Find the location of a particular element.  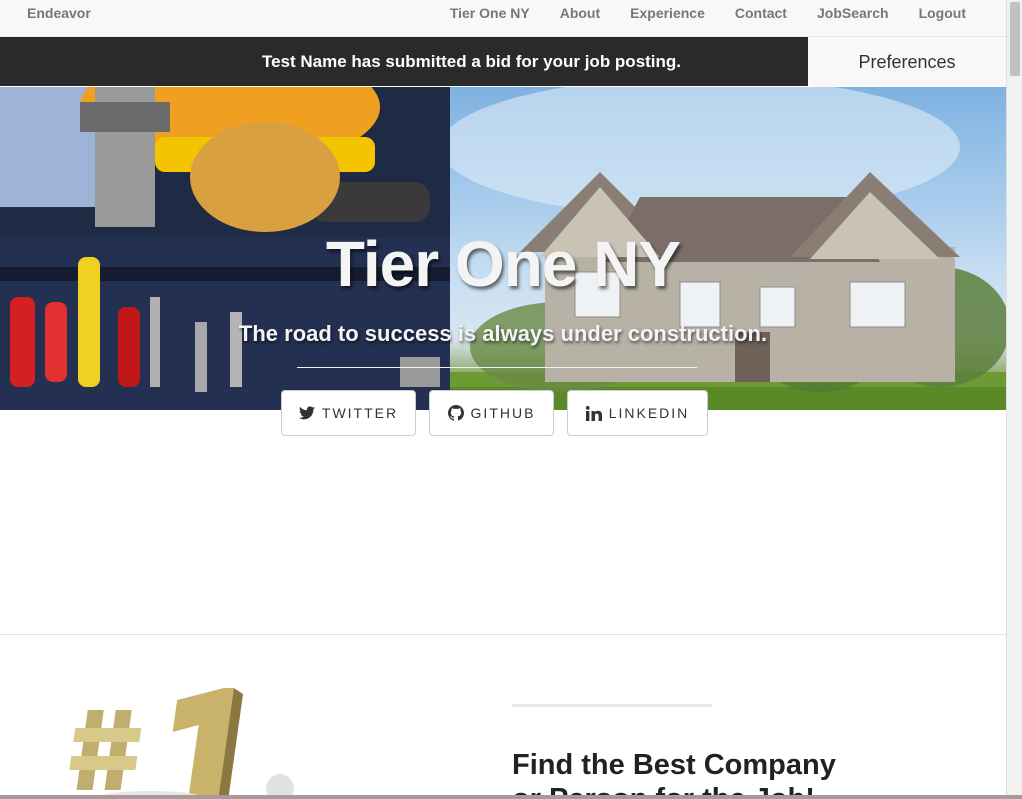

nav-link-jobsearch: JobSearch is located at coordinates (853, 13).